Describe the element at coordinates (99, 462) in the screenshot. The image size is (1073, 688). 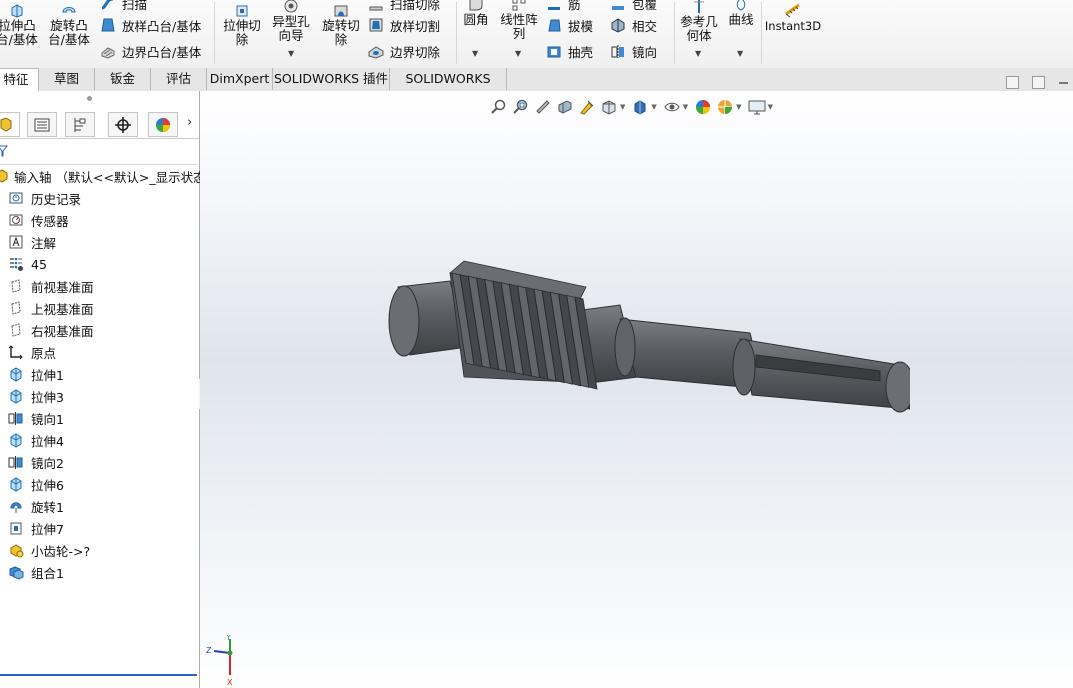
I see `tree-item: 镜向2` at that location.